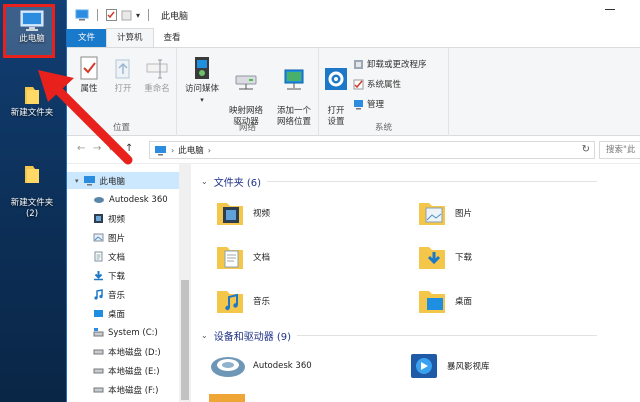 The height and width of the screenshot is (402, 640). What do you see at coordinates (109, 237) in the screenshot?
I see `nav-item-pictures: 图片` at bounding box center [109, 237].